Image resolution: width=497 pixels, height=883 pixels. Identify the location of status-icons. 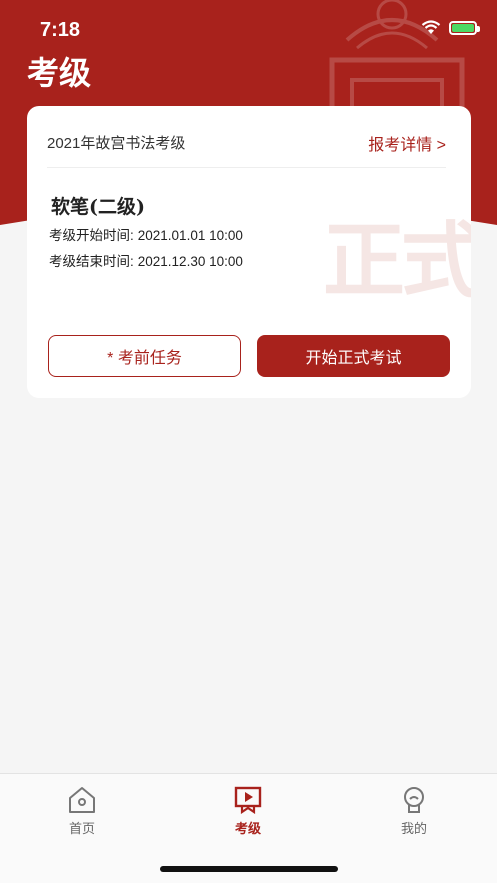
(450, 27).